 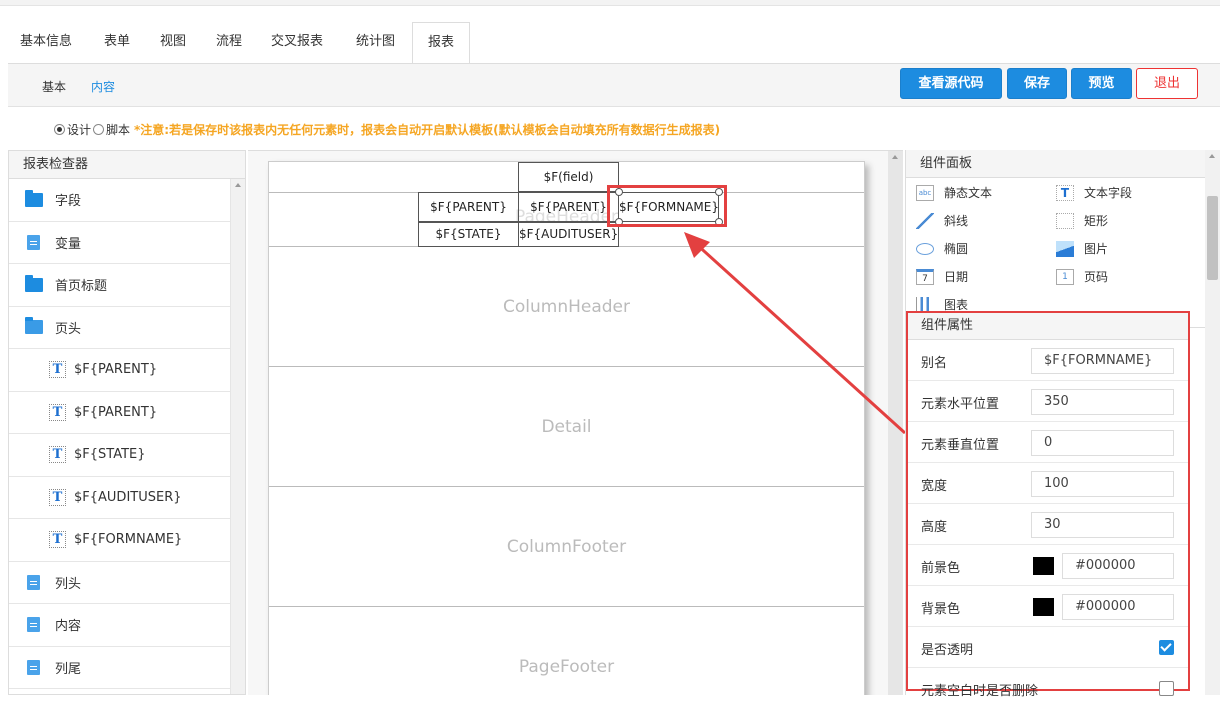 I want to click on prop-foreground: 前景色 #000000, so click(x=1048, y=565).